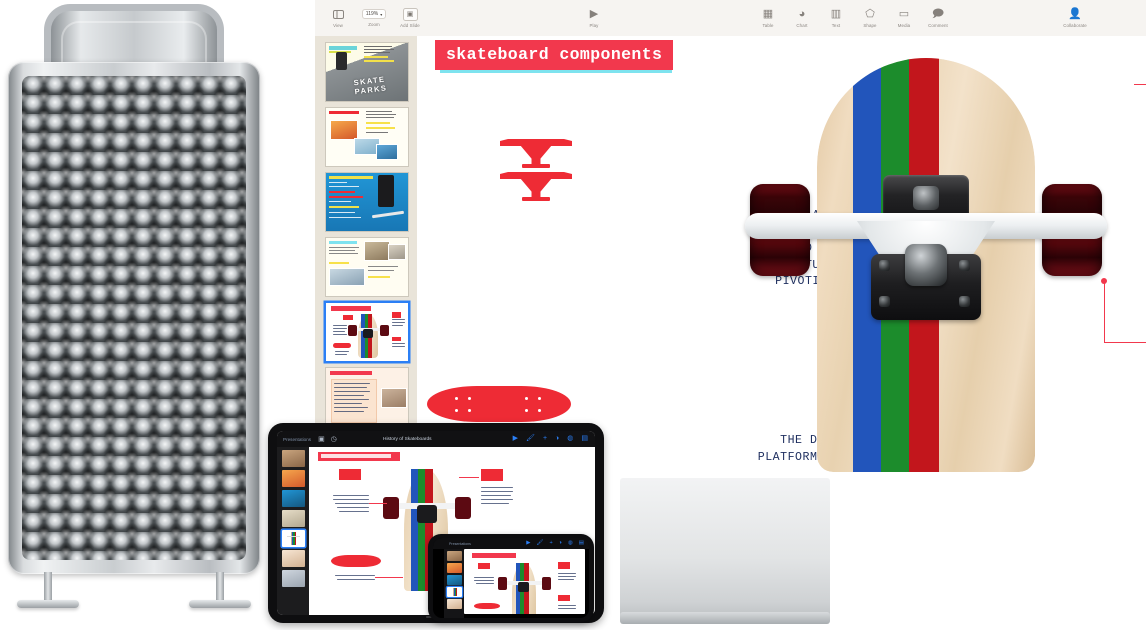 The image size is (1146, 630). I want to click on insert-comment-button: 🗩 Comment, so click(938, 18).